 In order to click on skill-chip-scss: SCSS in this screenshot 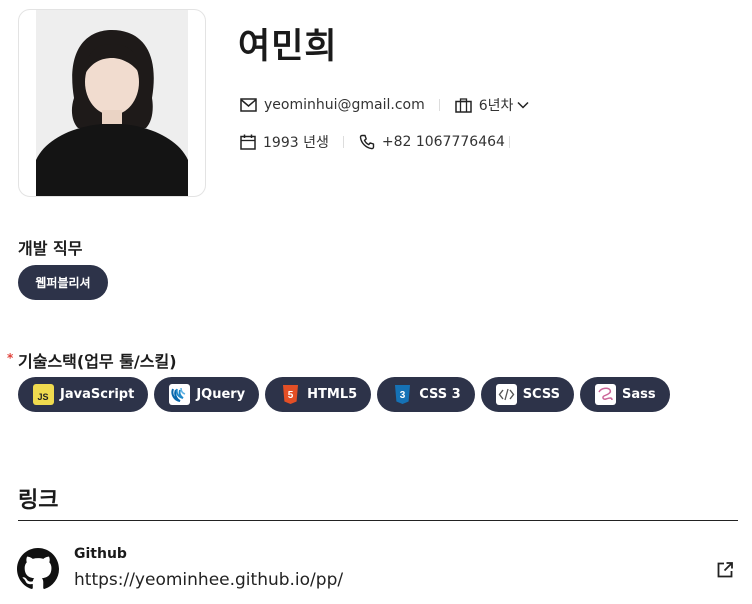, I will do `click(527, 394)`.